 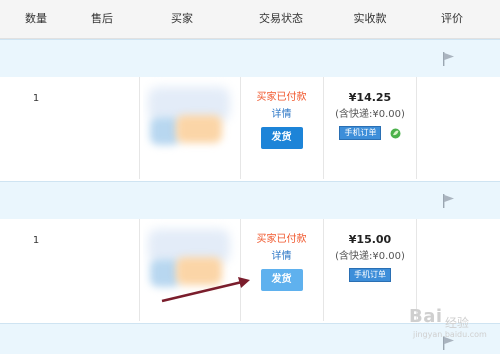 I want to click on header-received: 实收款, so click(x=370, y=18).